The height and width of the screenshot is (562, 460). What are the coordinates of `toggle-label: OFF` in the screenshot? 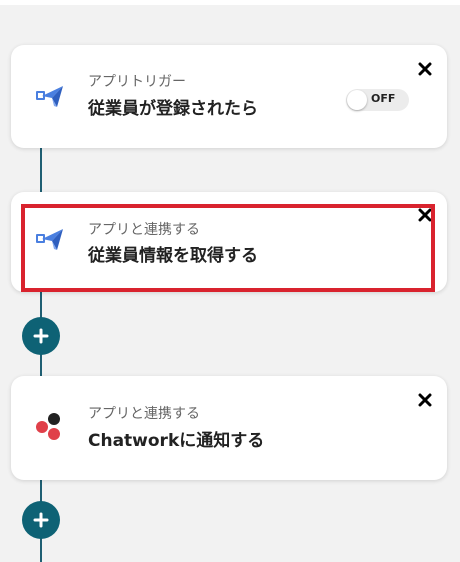 It's located at (383, 98).